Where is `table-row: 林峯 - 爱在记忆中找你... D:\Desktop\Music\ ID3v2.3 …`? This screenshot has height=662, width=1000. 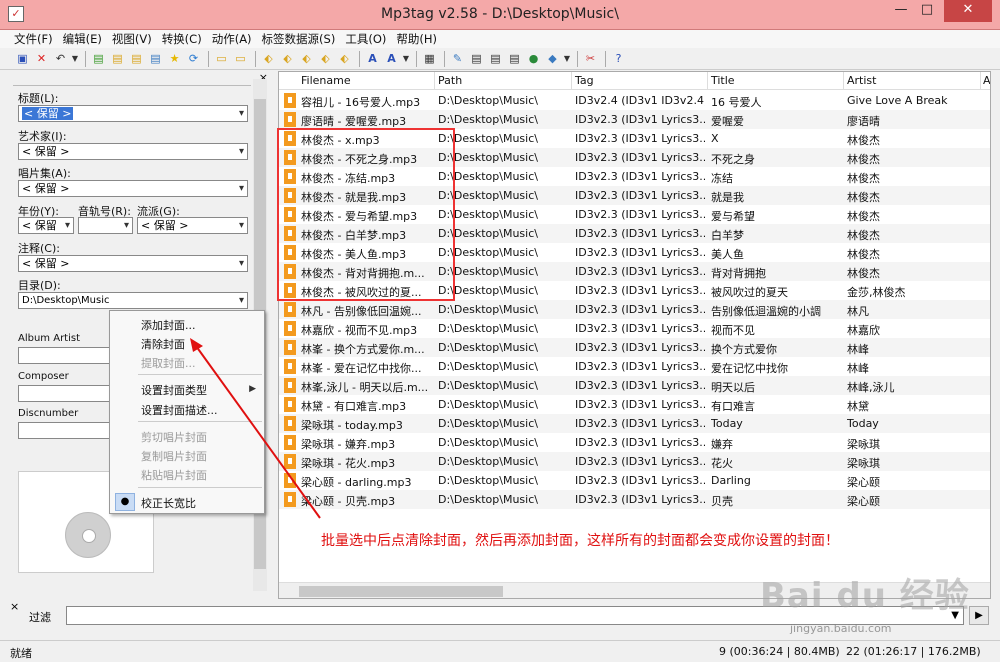 table-row: 林峯 - 爱在记忆中找你... D:\Desktop\Music\ ID3v2.3 … is located at coordinates (634, 366).